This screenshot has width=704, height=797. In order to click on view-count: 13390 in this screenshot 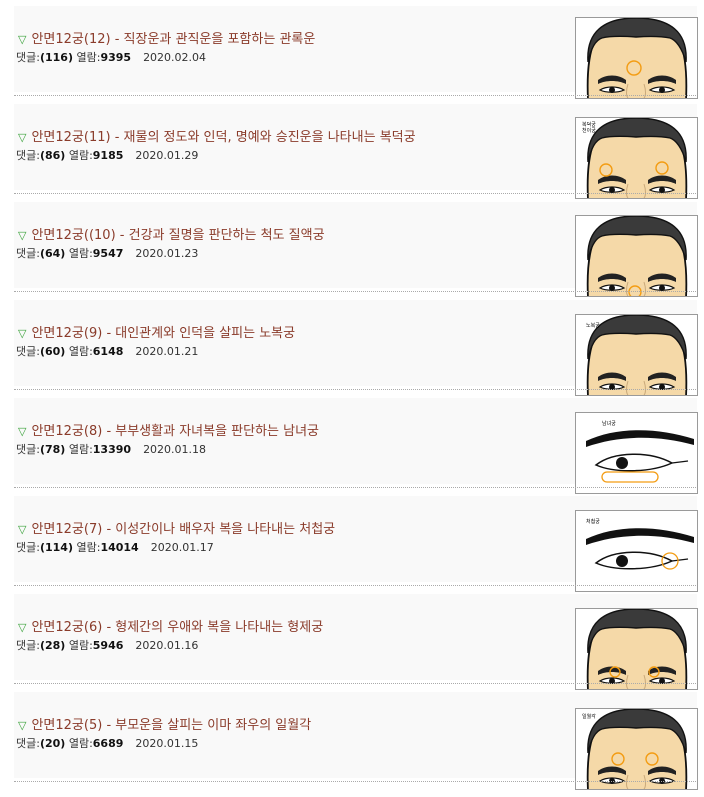, I will do `click(112, 449)`.